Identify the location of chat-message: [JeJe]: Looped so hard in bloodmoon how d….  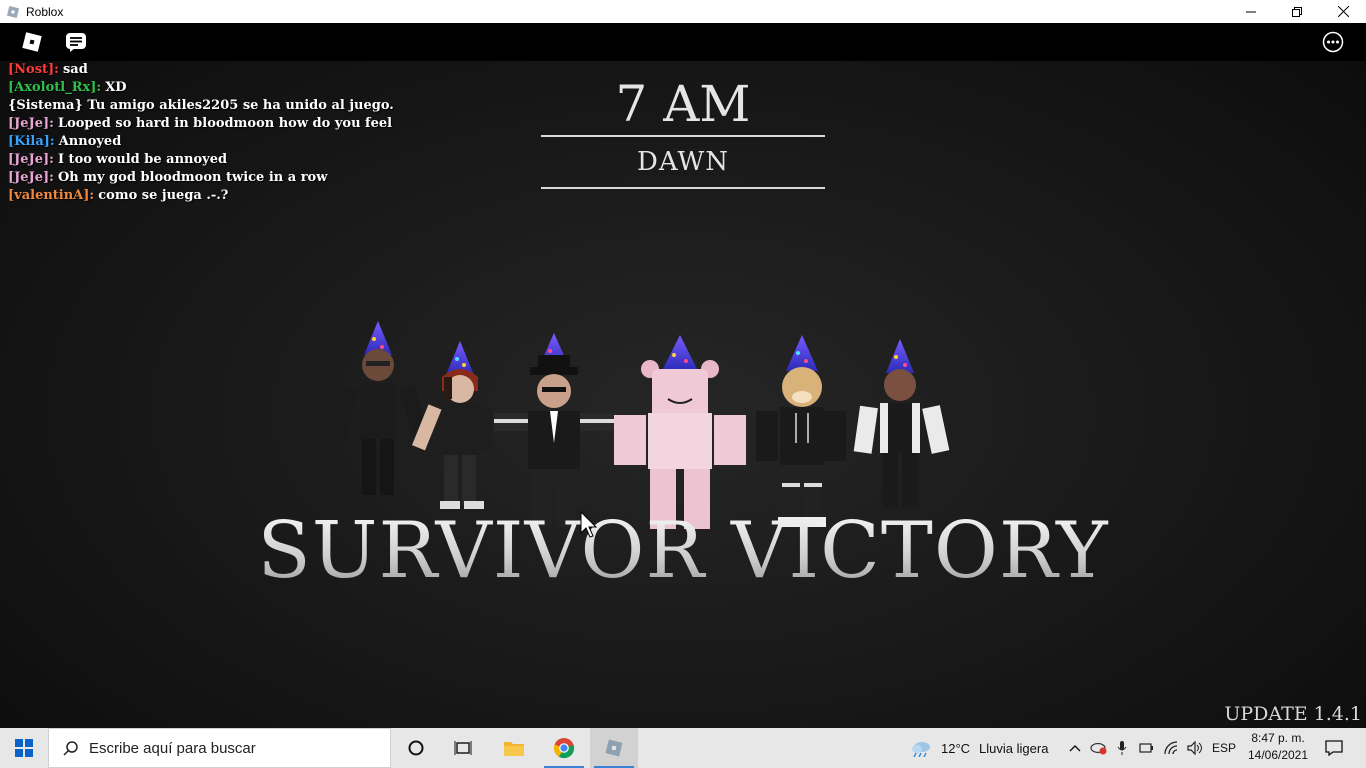
(248, 124).